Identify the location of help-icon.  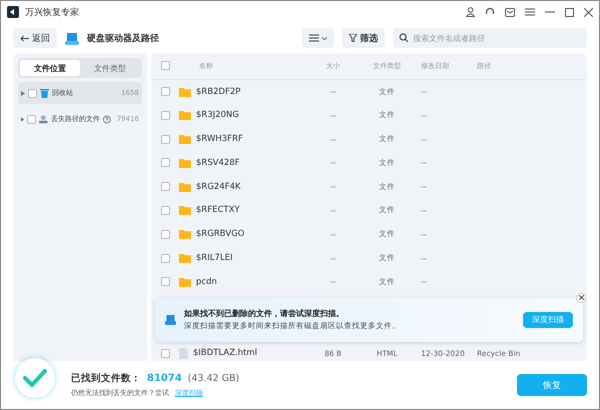
(107, 119).